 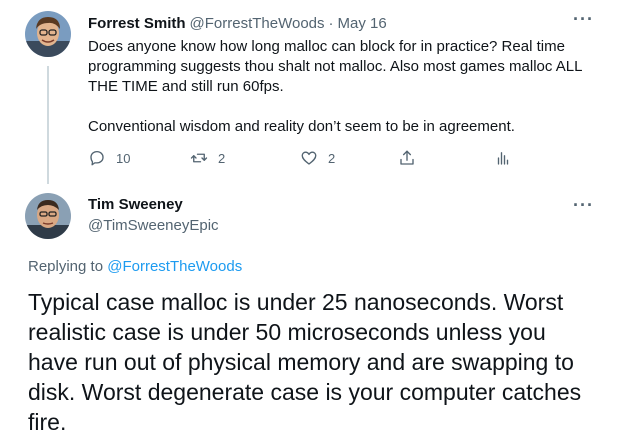 I want to click on like-button: 2, so click(x=317, y=158).